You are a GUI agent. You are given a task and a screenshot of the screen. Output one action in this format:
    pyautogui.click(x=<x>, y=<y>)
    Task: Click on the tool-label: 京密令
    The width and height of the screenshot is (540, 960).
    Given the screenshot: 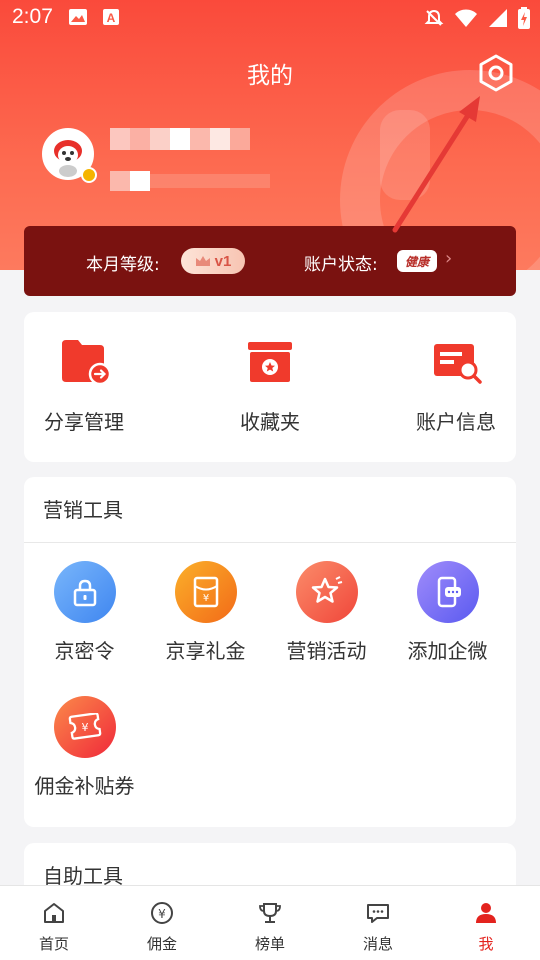 What is the action you would take?
    pyautogui.click(x=84, y=651)
    